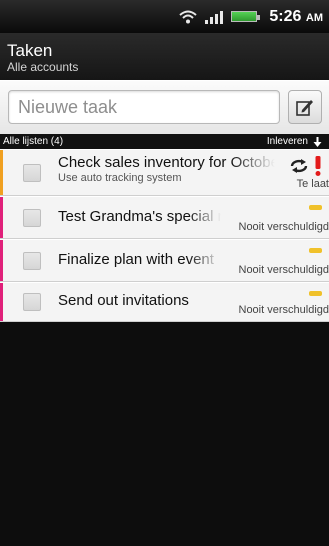  What do you see at coordinates (164, 16) in the screenshot?
I see `status-bar: 5:26 AM` at bounding box center [164, 16].